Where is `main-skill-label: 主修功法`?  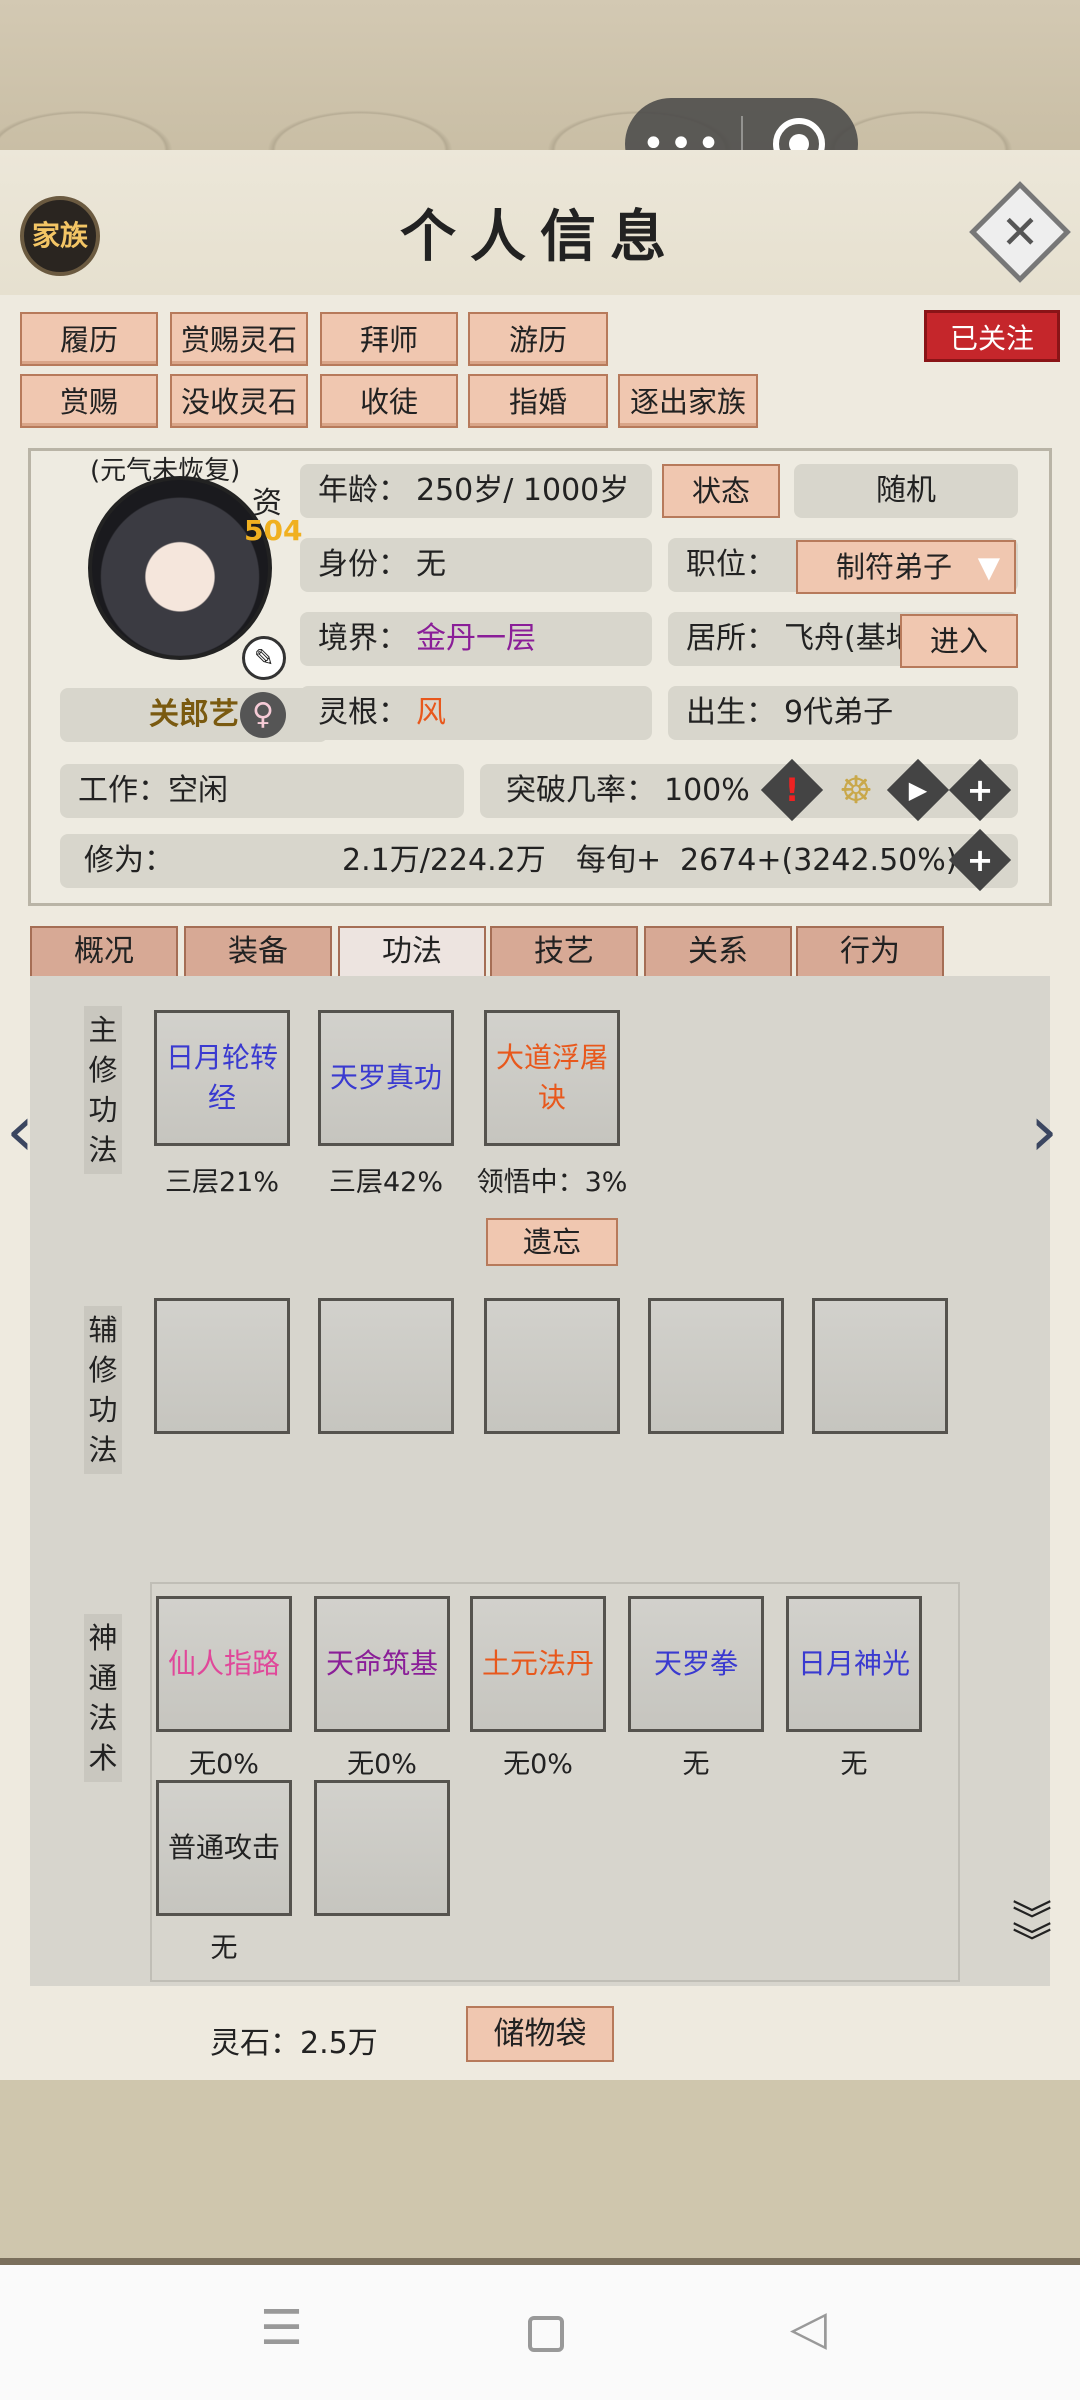 main-skill-label: 主修功法 is located at coordinates (103, 1090).